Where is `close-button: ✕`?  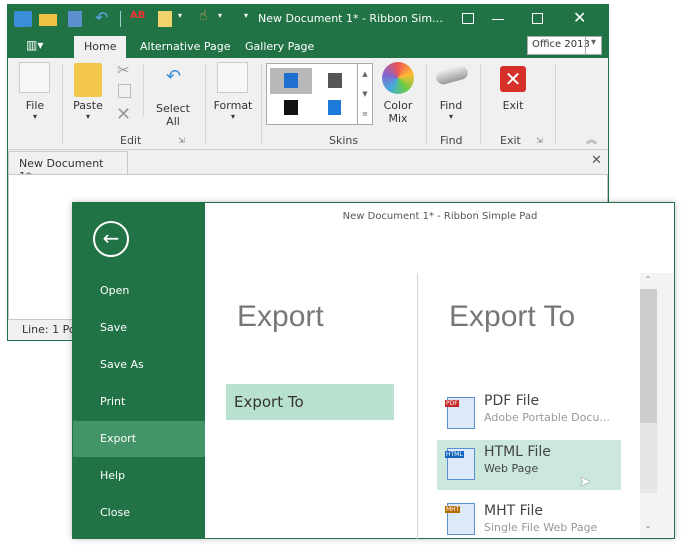 close-button: ✕ is located at coordinates (579, 17).